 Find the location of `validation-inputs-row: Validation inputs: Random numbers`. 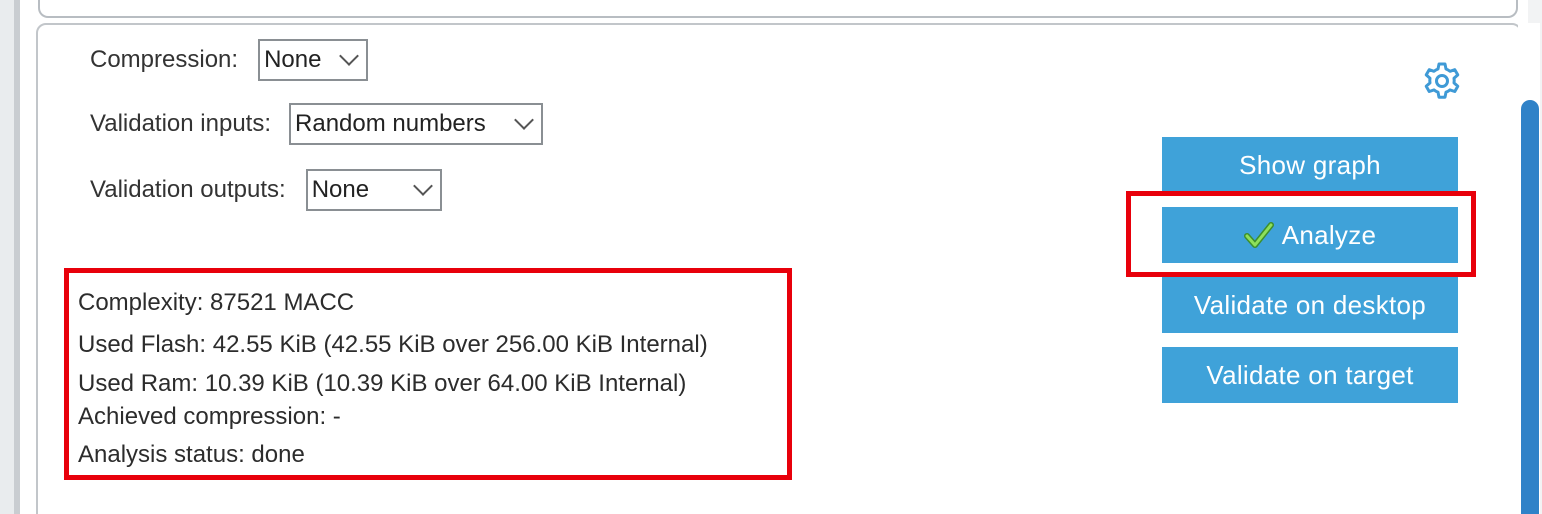

validation-inputs-row: Validation inputs: Random numbers is located at coordinates (317, 124).